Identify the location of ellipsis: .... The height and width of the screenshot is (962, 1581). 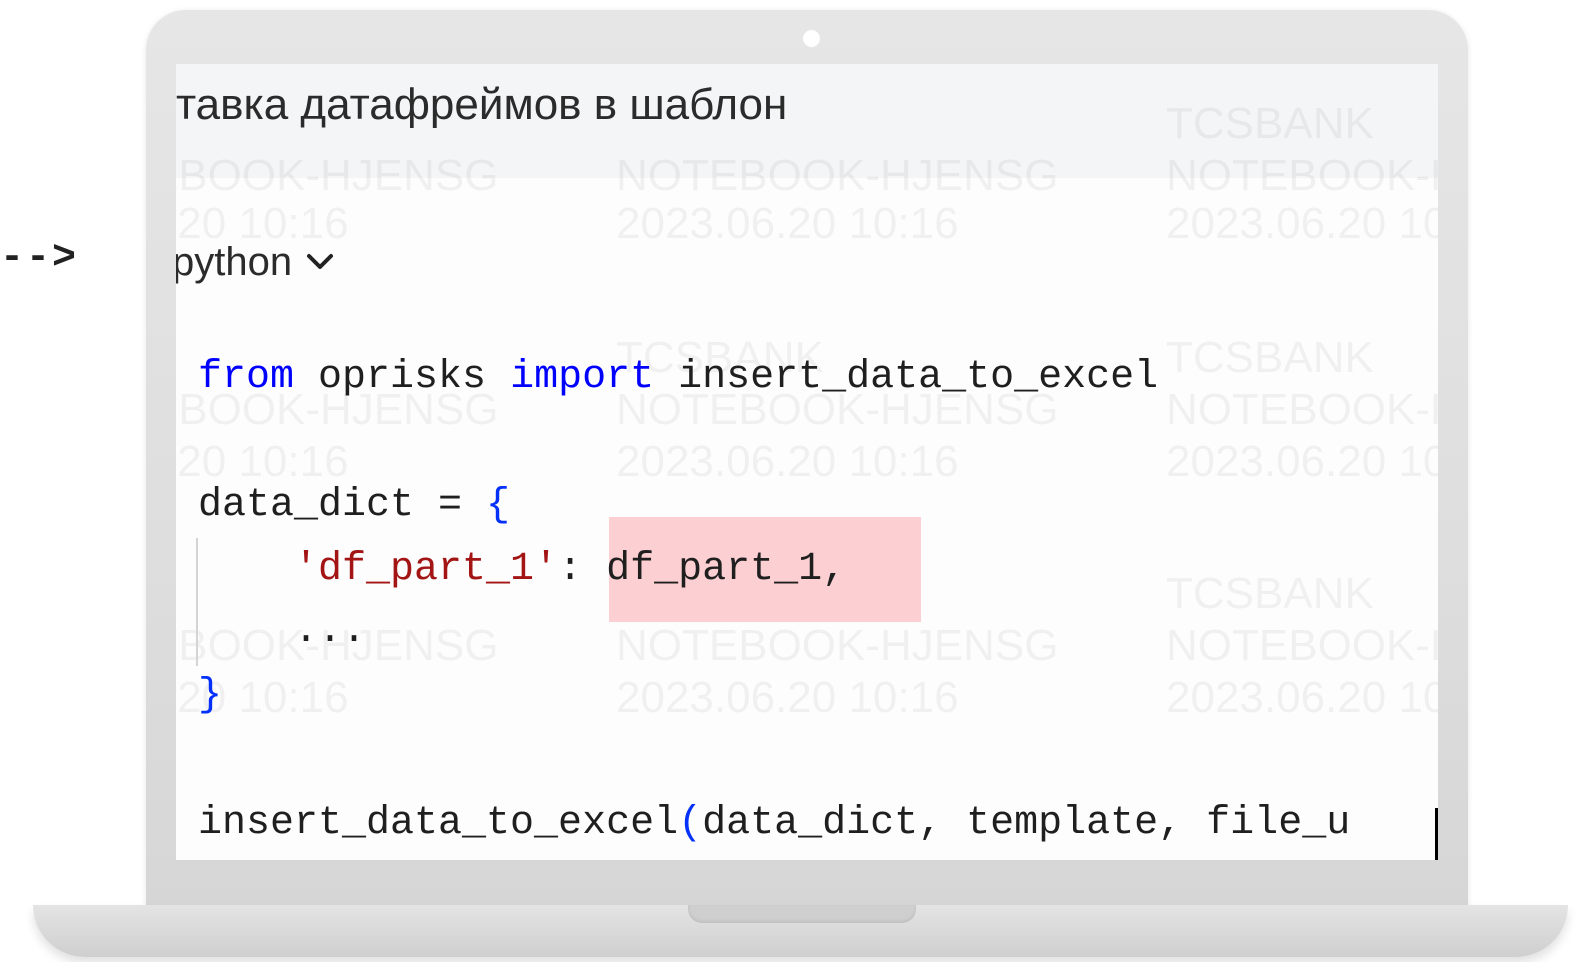
(282, 631).